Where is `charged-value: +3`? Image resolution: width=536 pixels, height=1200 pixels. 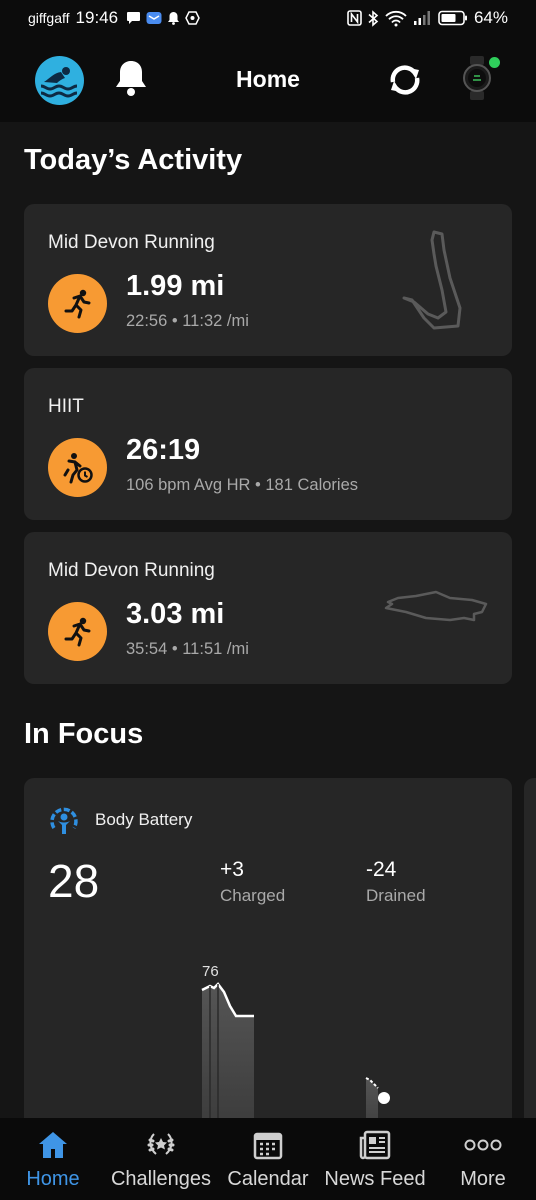 charged-value: +3 is located at coordinates (232, 869).